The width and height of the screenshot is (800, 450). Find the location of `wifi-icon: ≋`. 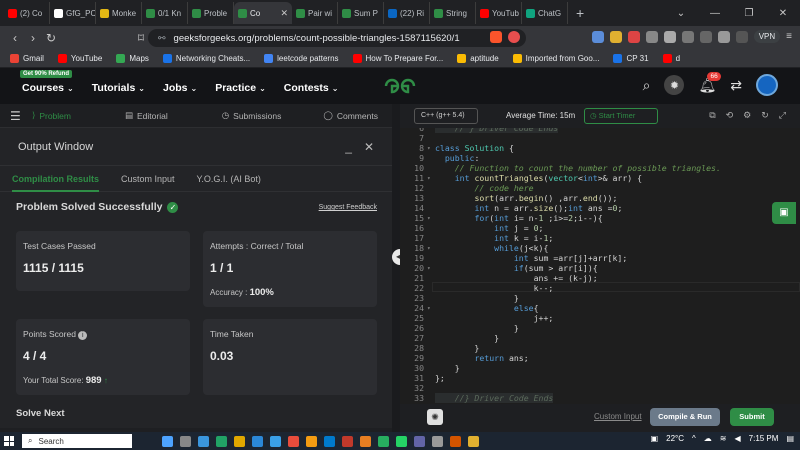

wifi-icon: ≋ is located at coordinates (723, 438).